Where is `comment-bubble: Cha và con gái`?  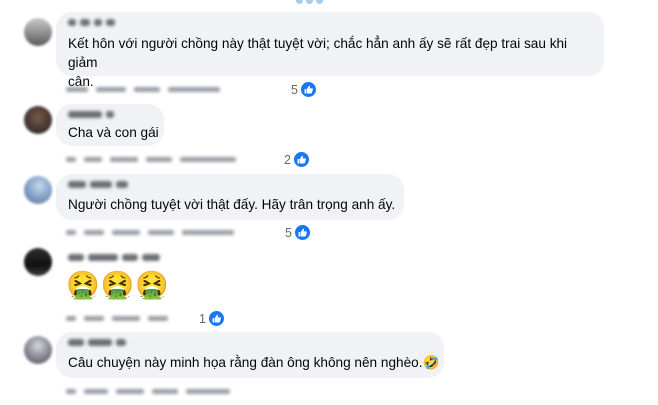 comment-bubble: Cha và con gái is located at coordinates (110, 125).